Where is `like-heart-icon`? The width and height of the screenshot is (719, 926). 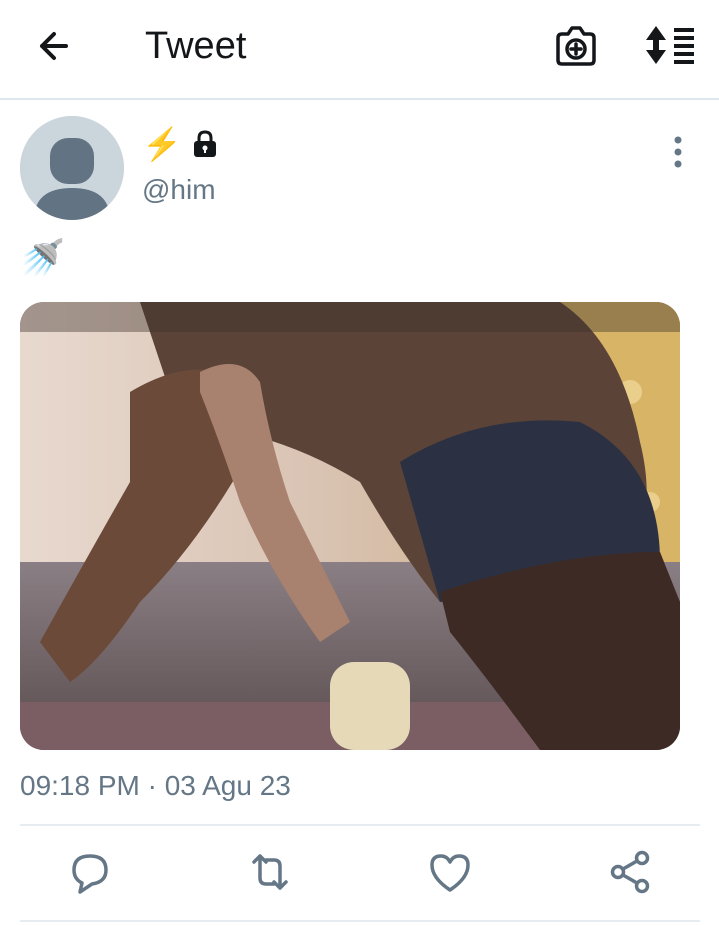 like-heart-icon is located at coordinates (450, 873).